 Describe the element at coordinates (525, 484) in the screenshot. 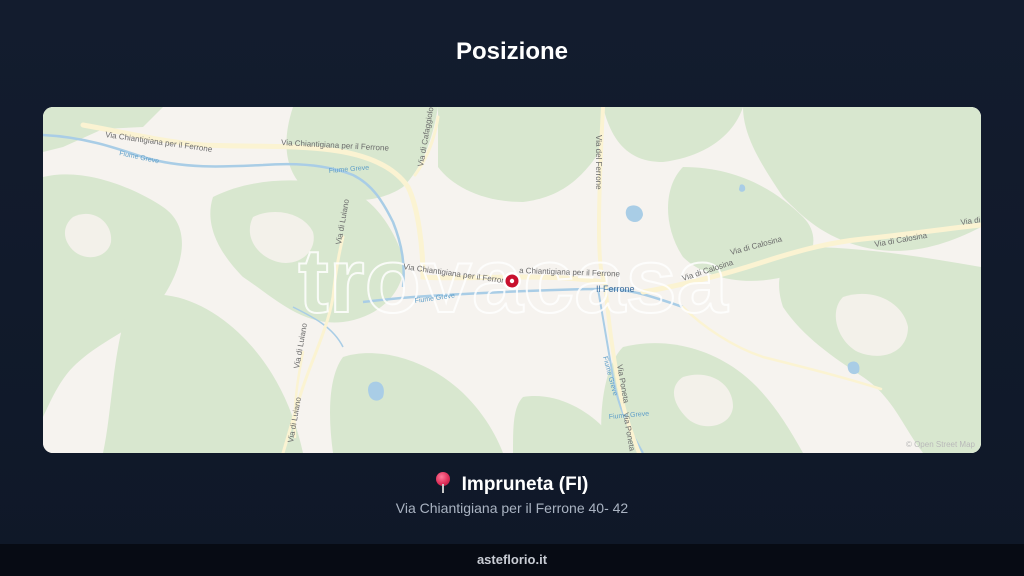

I see `location-name: Impruneta (FI)` at that location.